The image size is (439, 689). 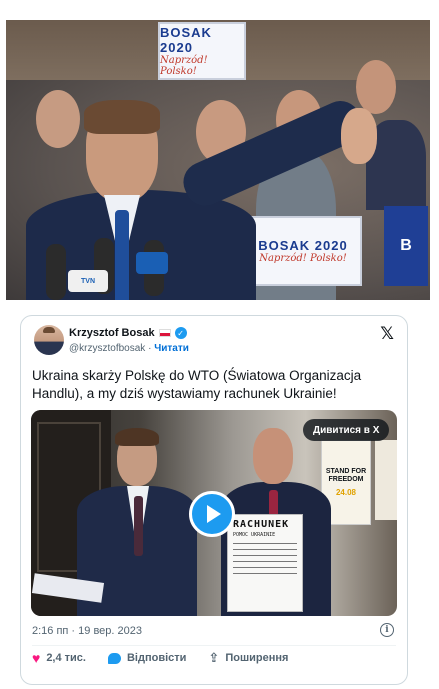 What do you see at coordinates (386, 480) in the screenshot?
I see `background-poster` at bounding box center [386, 480].